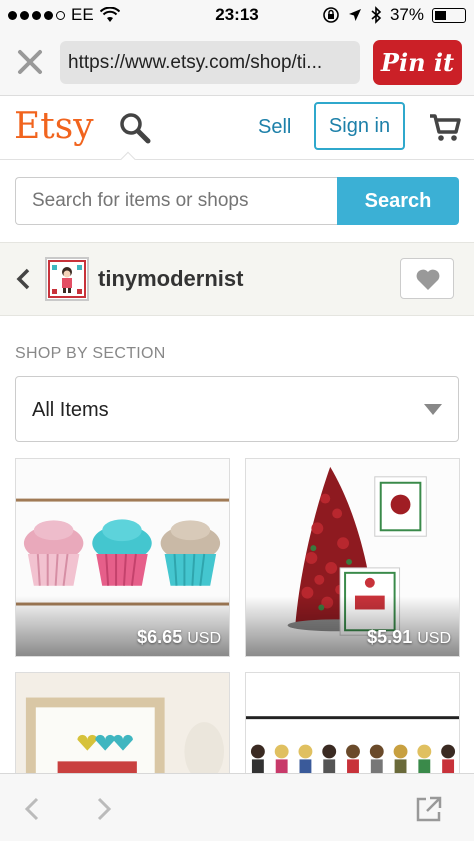 This screenshot has height=841, width=474. I want to click on open-external-icon, so click(429, 809).